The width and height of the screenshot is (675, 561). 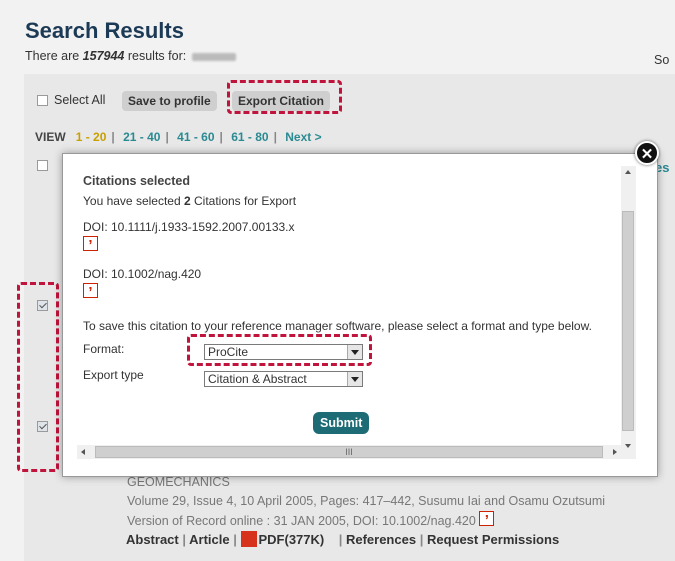 I want to click on result-count-number: 157944, so click(x=103, y=56).